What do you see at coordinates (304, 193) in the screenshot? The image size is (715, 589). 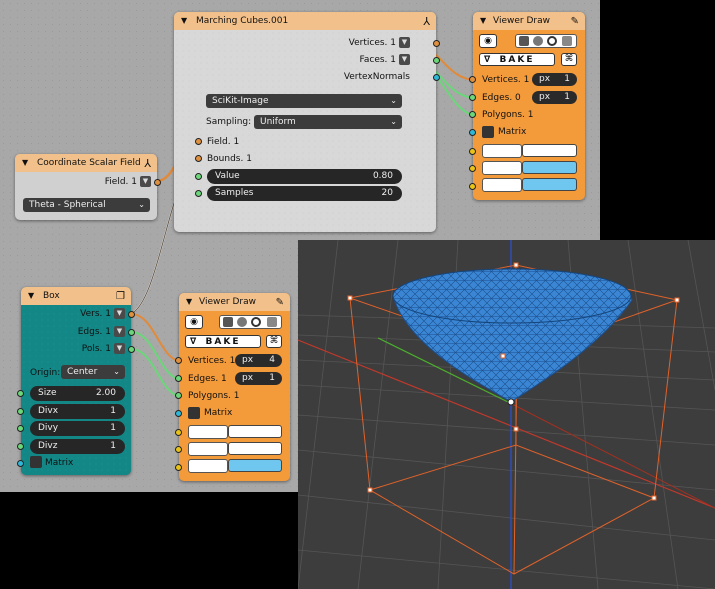 I see `samples-field: Samples 20` at bounding box center [304, 193].